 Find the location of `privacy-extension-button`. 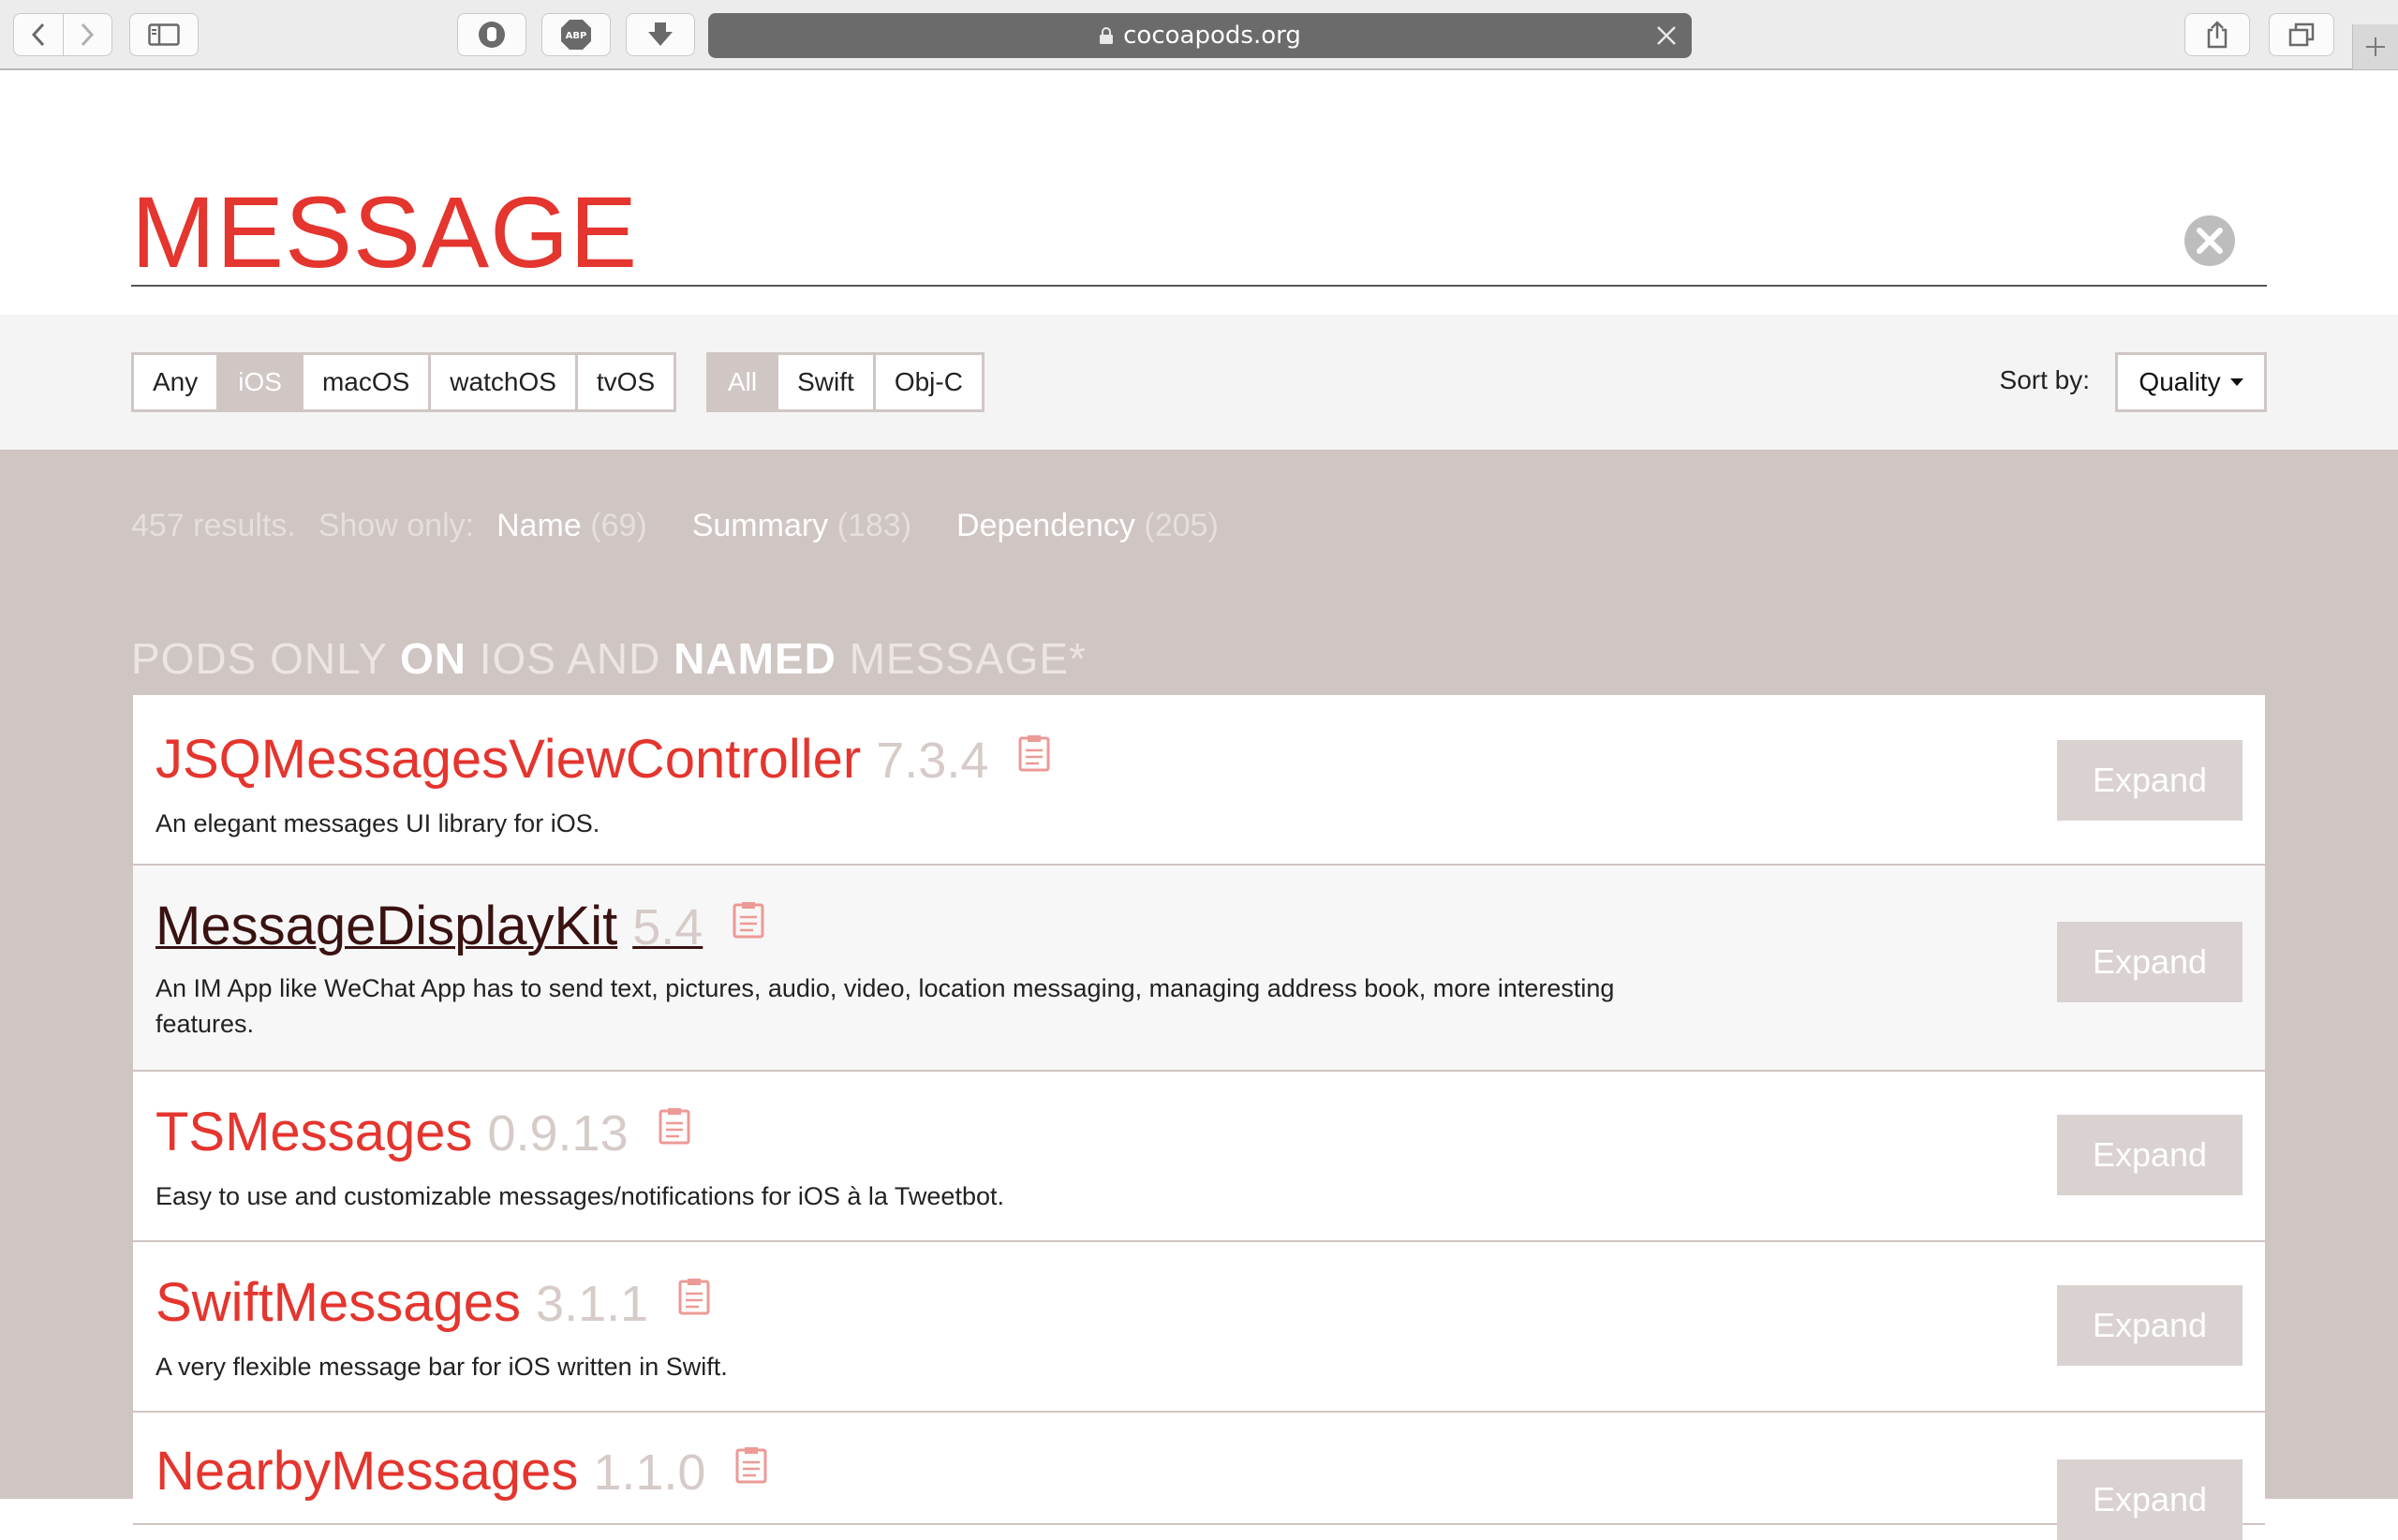

privacy-extension-button is located at coordinates (491, 34).